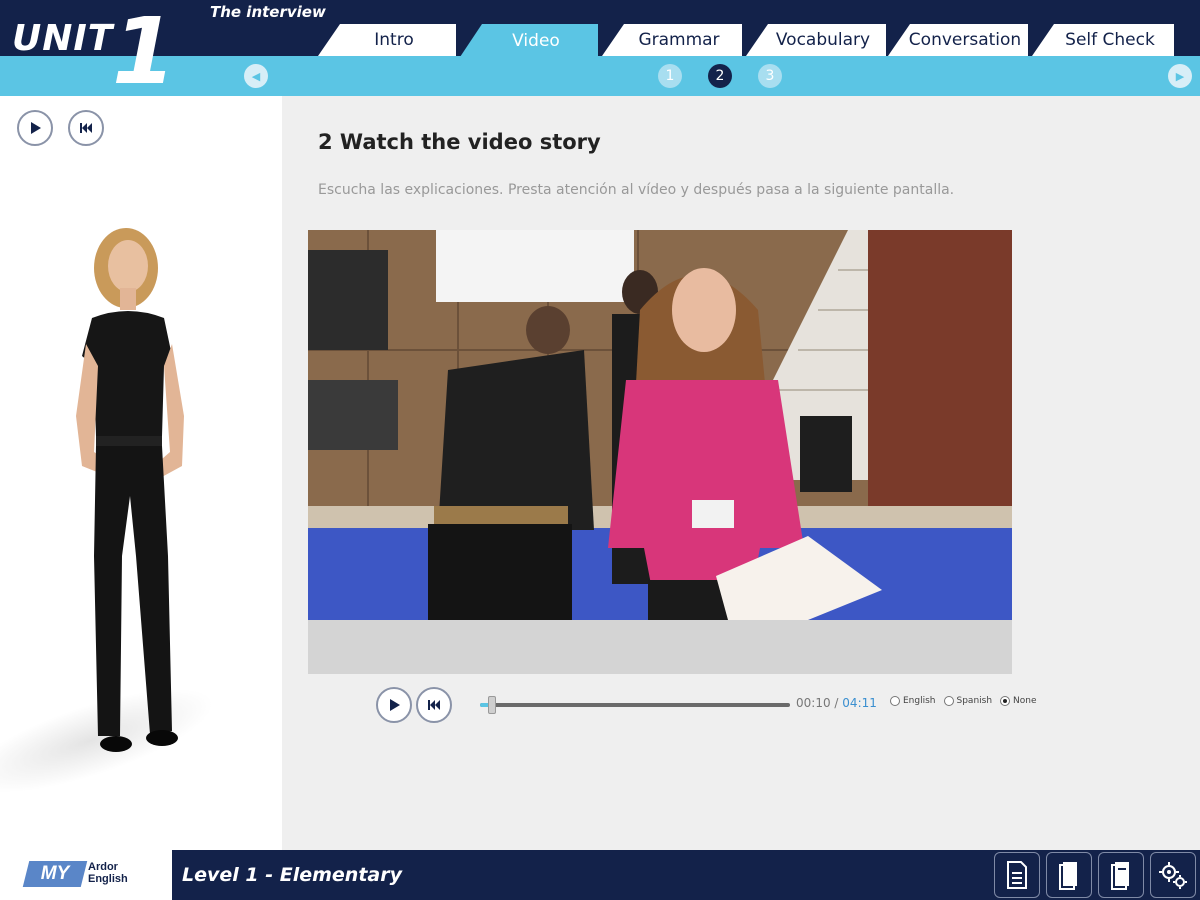 This screenshot has height=900, width=1200. What do you see at coordinates (958, 40) in the screenshot?
I see `tab-conversation: Conversation` at bounding box center [958, 40].